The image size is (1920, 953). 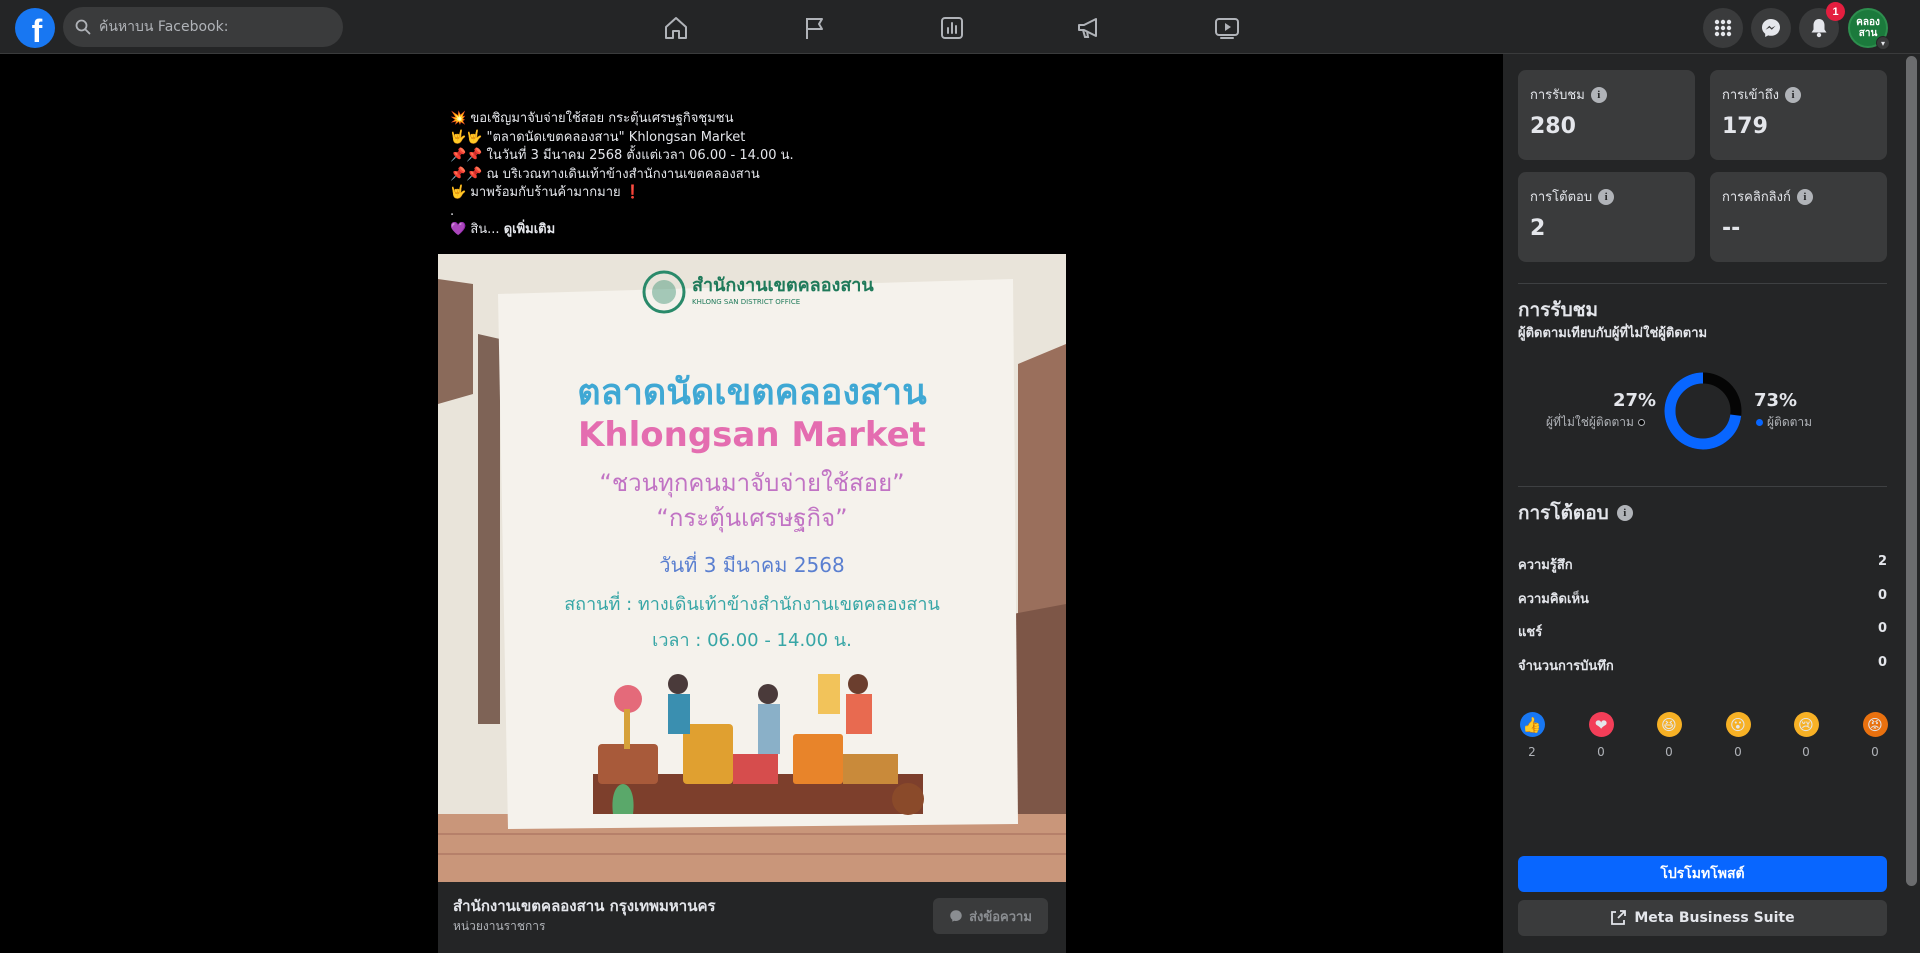 I want to click on megaphone-icon, so click(x=1087, y=28).